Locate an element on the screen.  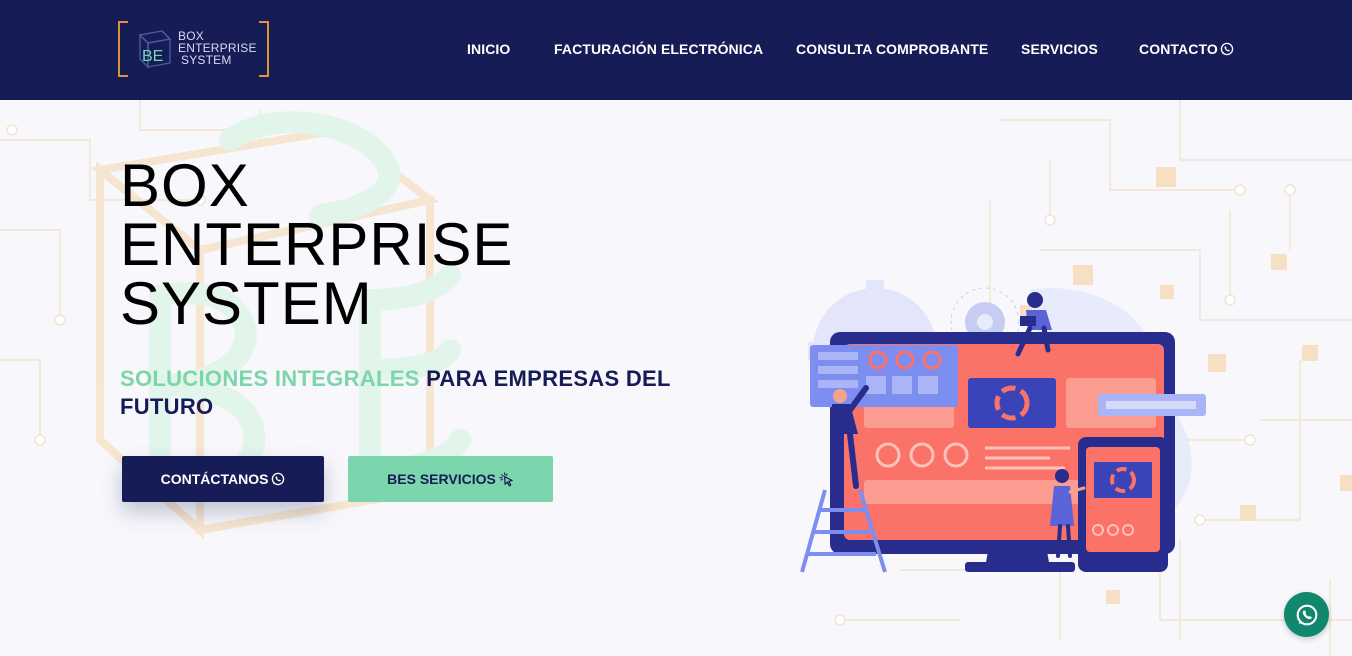
brand-logo: BE BOX ENTERPRISE SYSTEM is located at coordinates (195, 49).